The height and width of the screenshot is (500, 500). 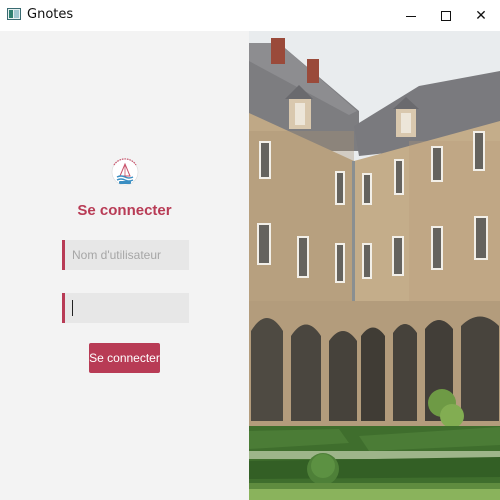 What do you see at coordinates (124, 210) in the screenshot?
I see `login-title: Se connecter` at bounding box center [124, 210].